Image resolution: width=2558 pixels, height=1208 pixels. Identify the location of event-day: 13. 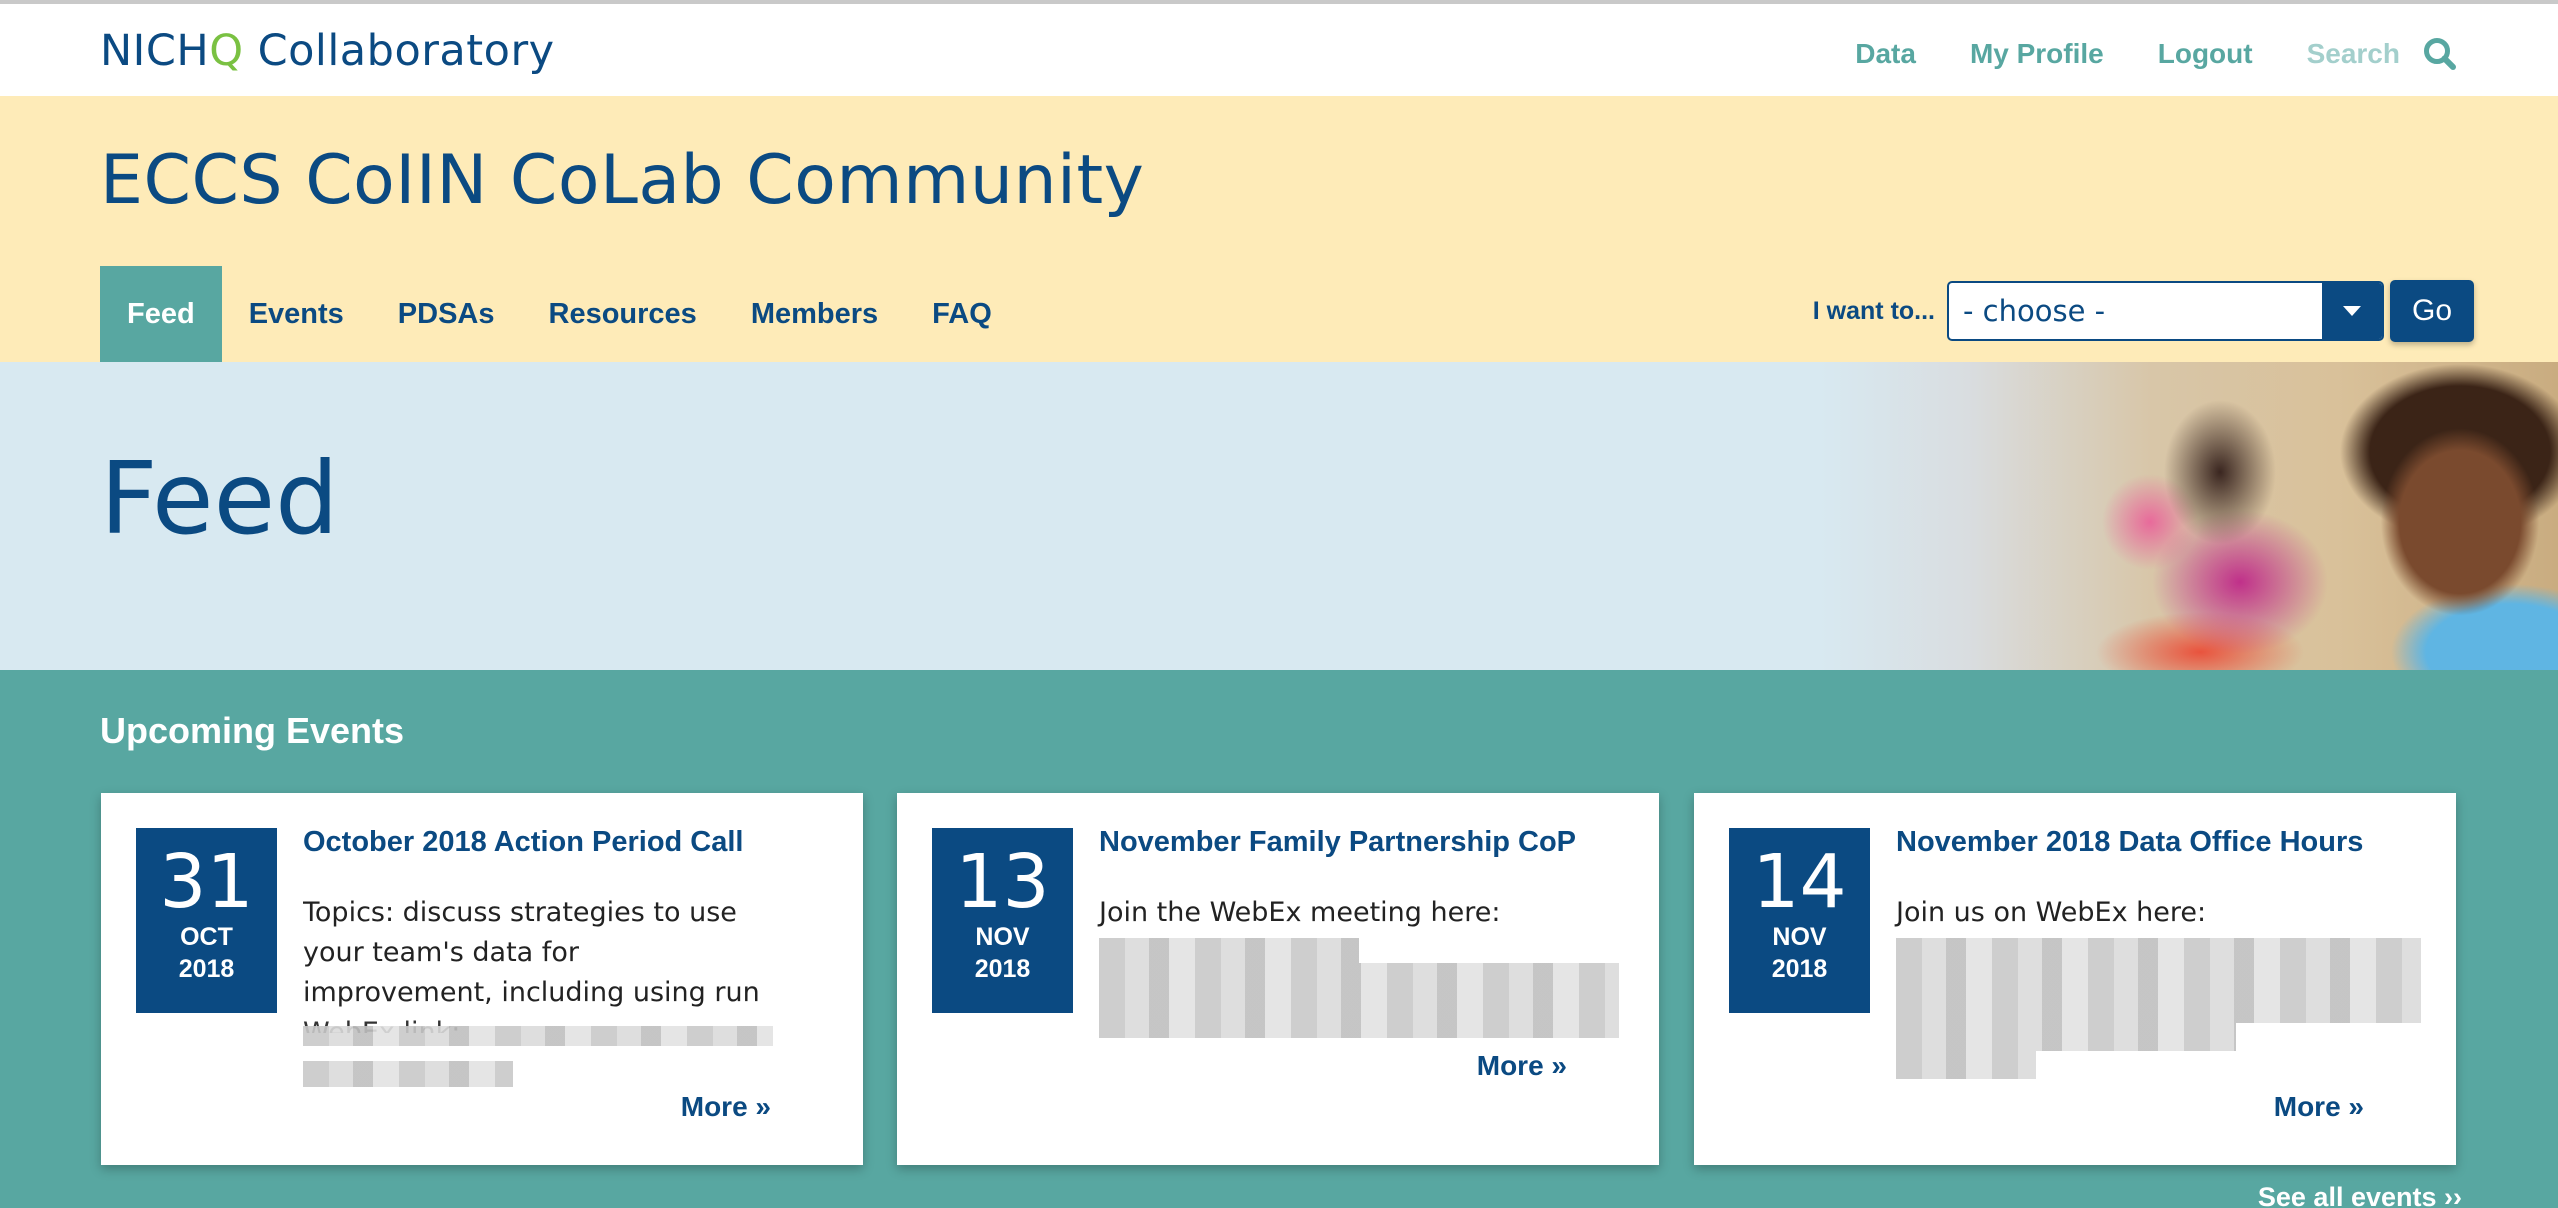
(1002, 882).